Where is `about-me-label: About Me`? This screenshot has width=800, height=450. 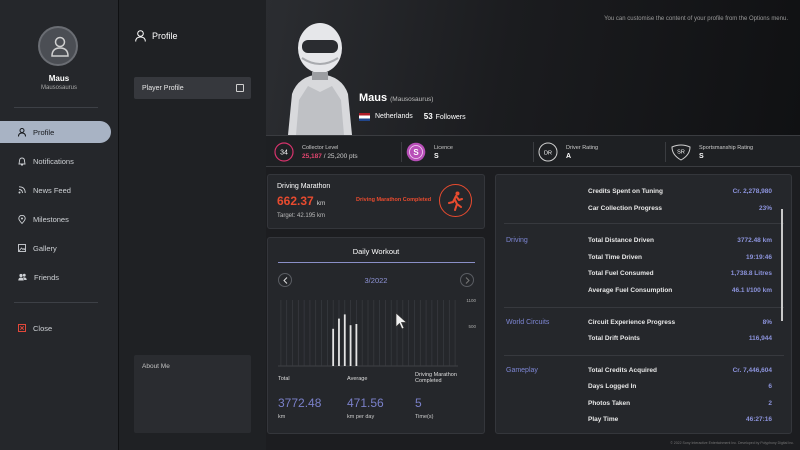
about-me-label: About Me is located at coordinates (156, 366).